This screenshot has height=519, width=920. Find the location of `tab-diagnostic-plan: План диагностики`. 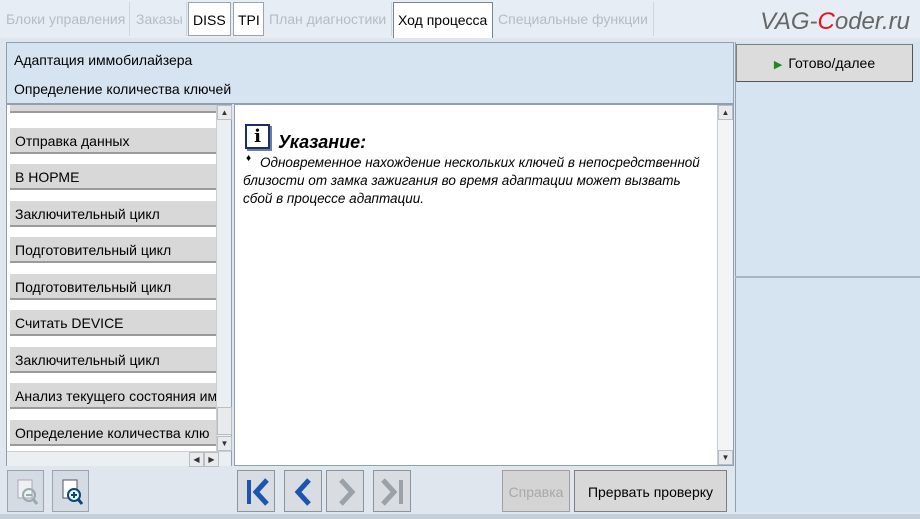

tab-diagnostic-plan: План диагностики is located at coordinates (328, 19).